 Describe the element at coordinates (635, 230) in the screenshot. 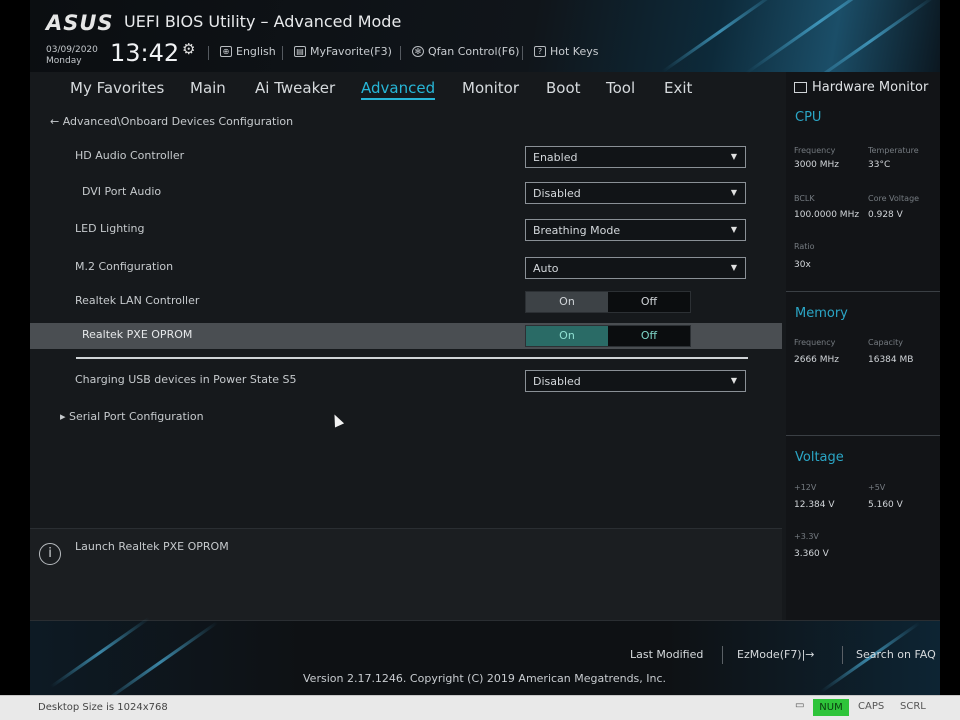

I see `led-lighting-dropdown: Breathing Mode ▼` at that location.